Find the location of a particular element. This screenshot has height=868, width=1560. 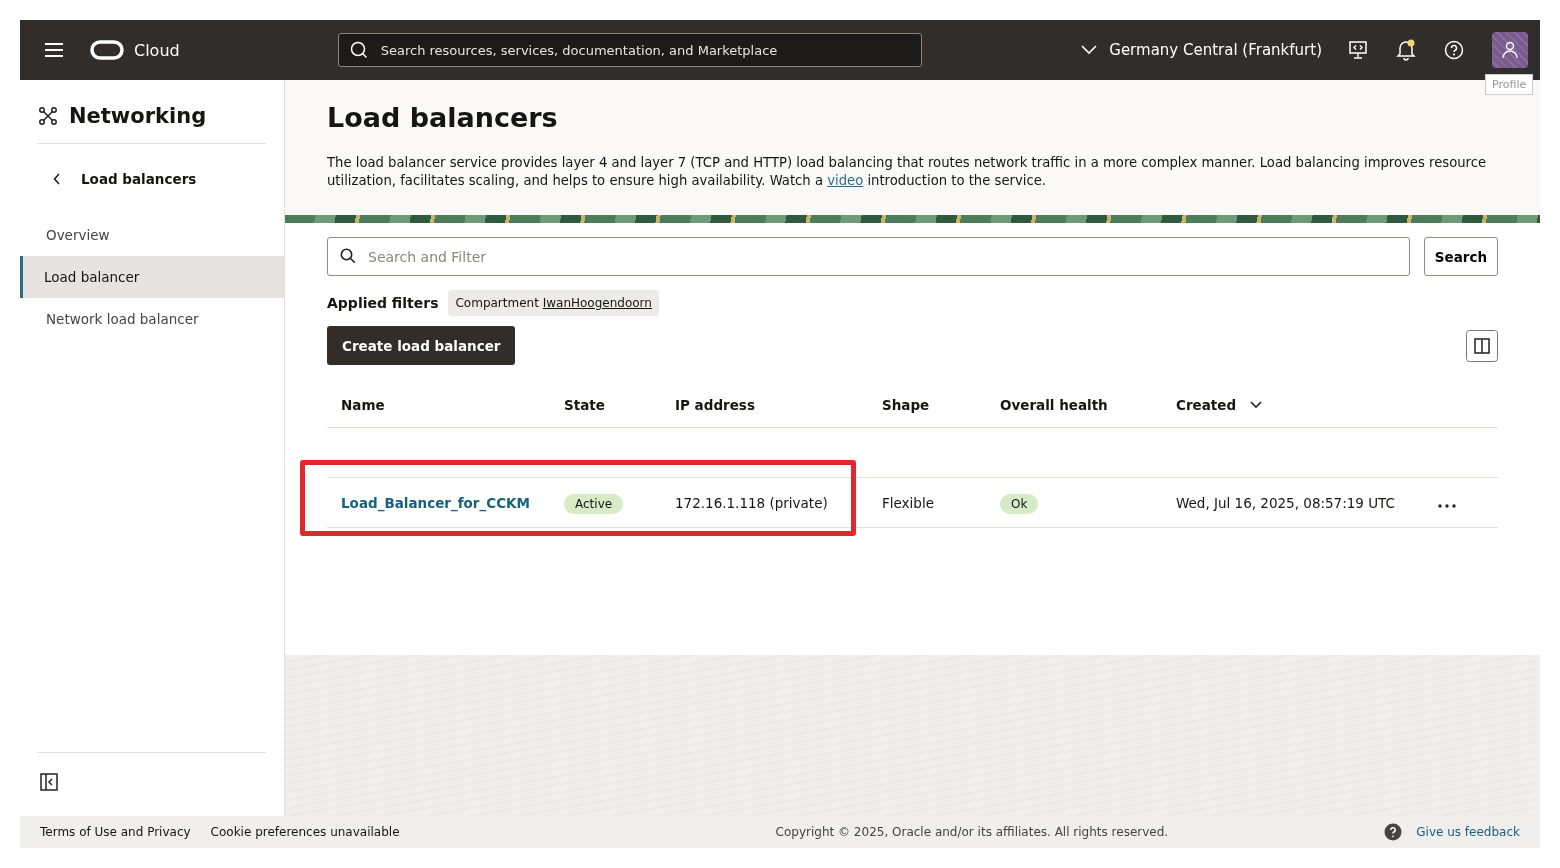

search-filter-field: Search and Filter is located at coordinates (868, 256).